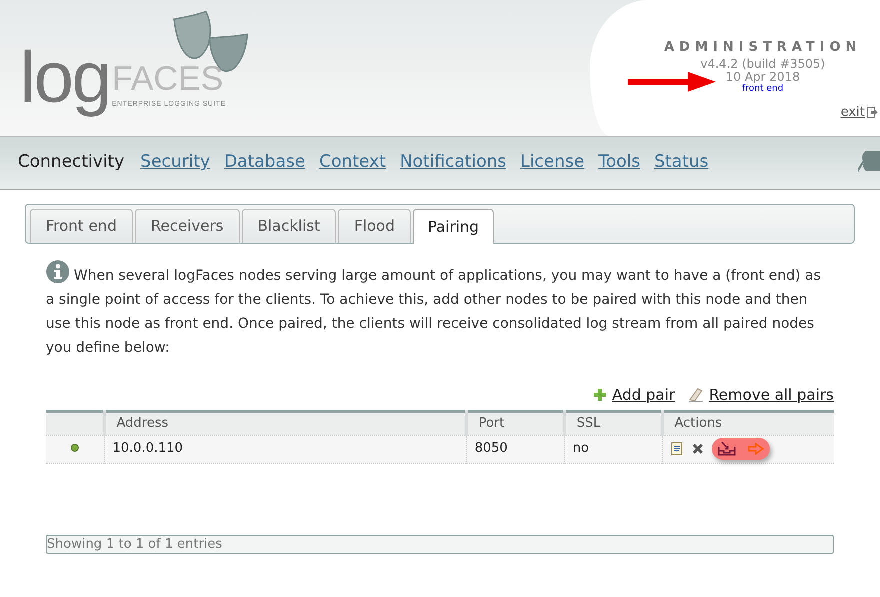 The image size is (880, 597). I want to click on logo-text: FACES, so click(168, 79).